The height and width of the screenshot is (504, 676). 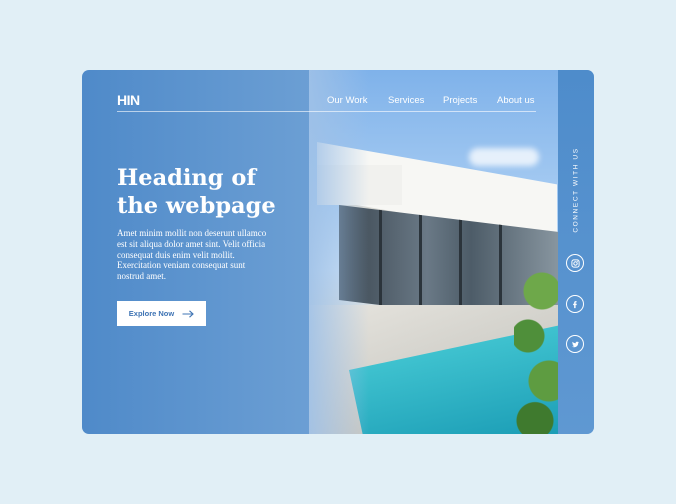 What do you see at coordinates (575, 263) in the screenshot?
I see `instagram-icon` at bounding box center [575, 263].